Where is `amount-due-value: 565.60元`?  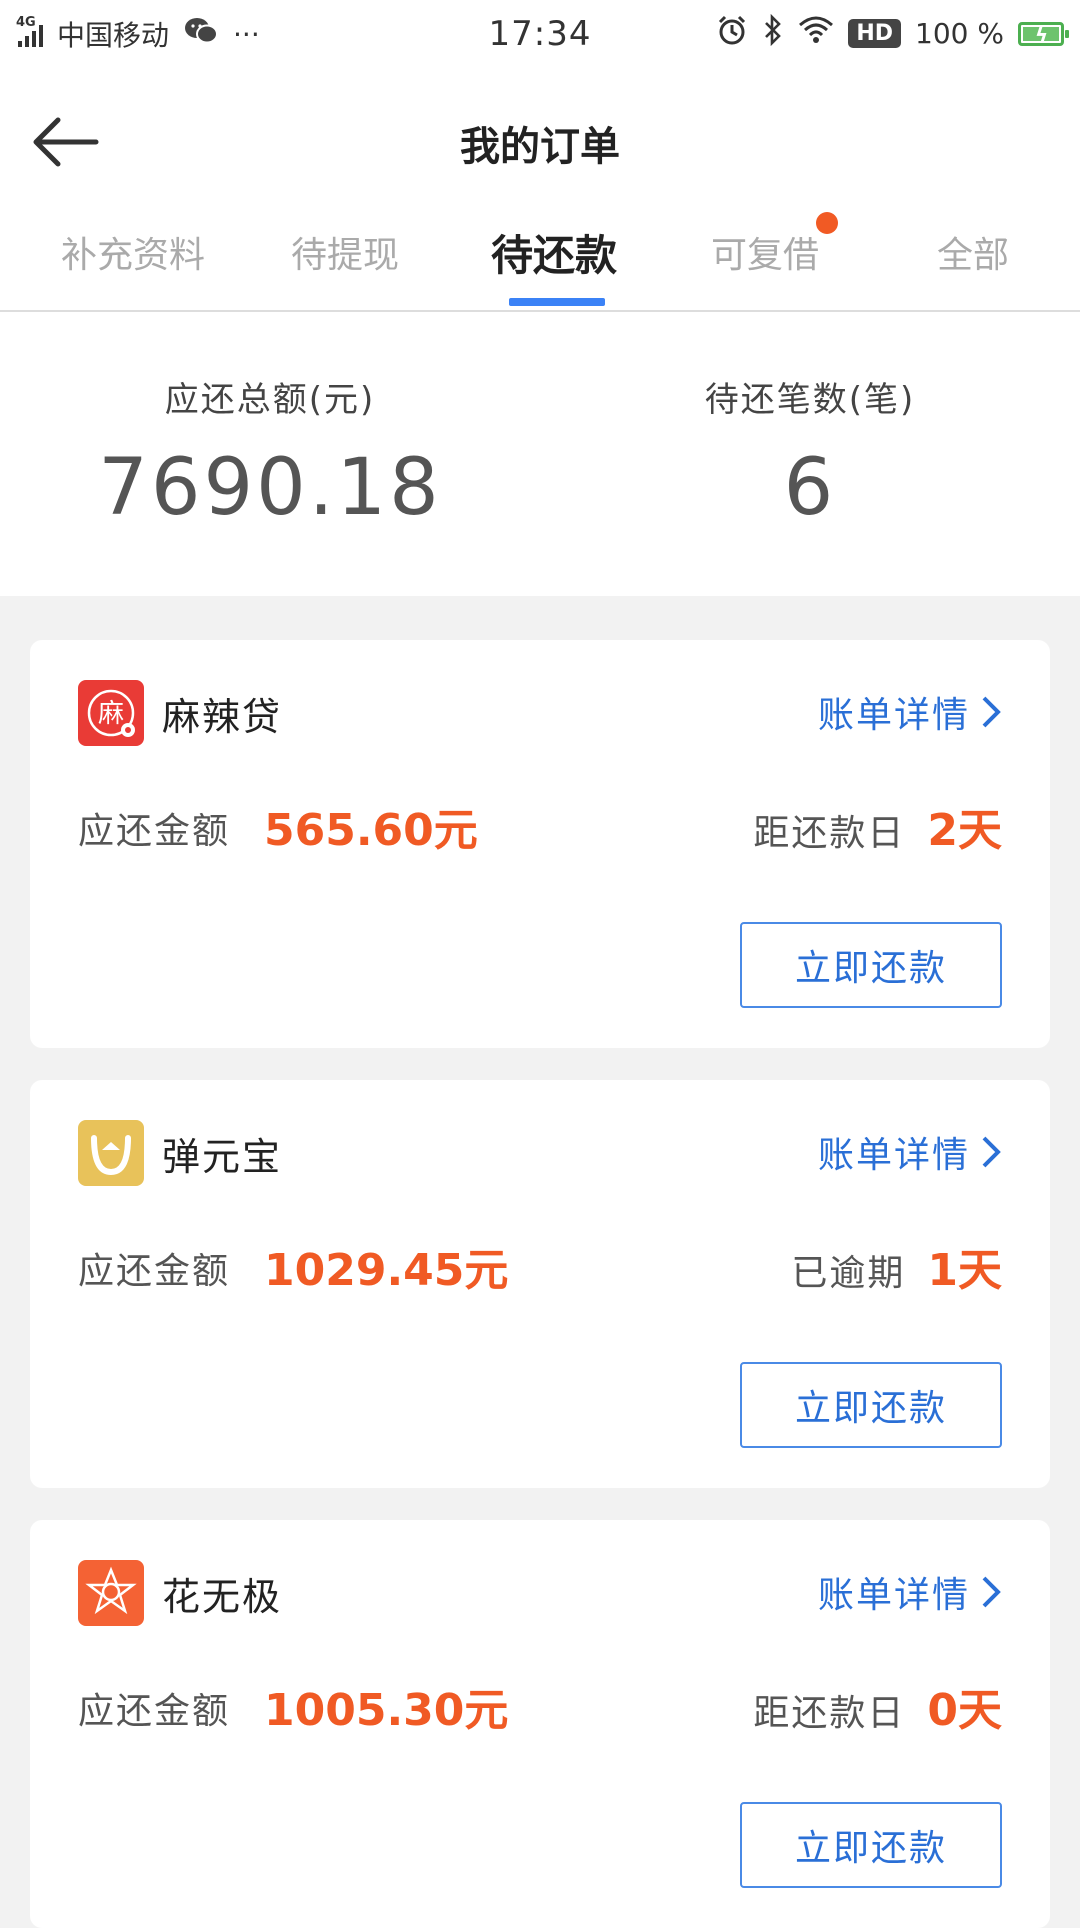 amount-due-value: 565.60元 is located at coordinates (371, 830).